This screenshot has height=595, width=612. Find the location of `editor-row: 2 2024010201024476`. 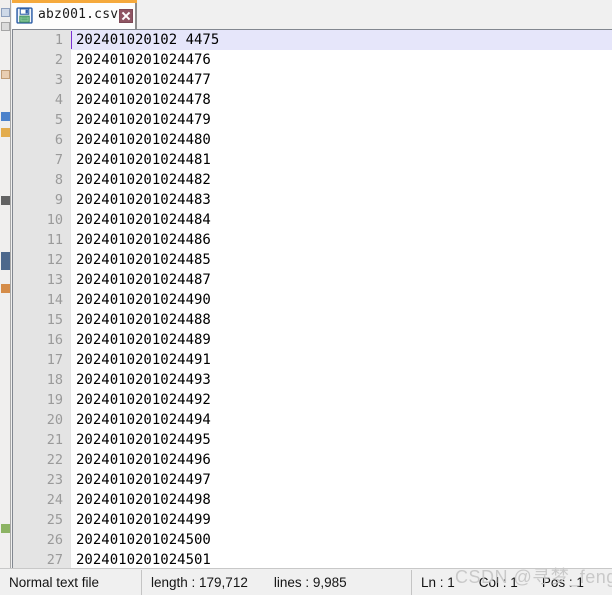

editor-row: 2 2024010201024476 is located at coordinates (312, 60).